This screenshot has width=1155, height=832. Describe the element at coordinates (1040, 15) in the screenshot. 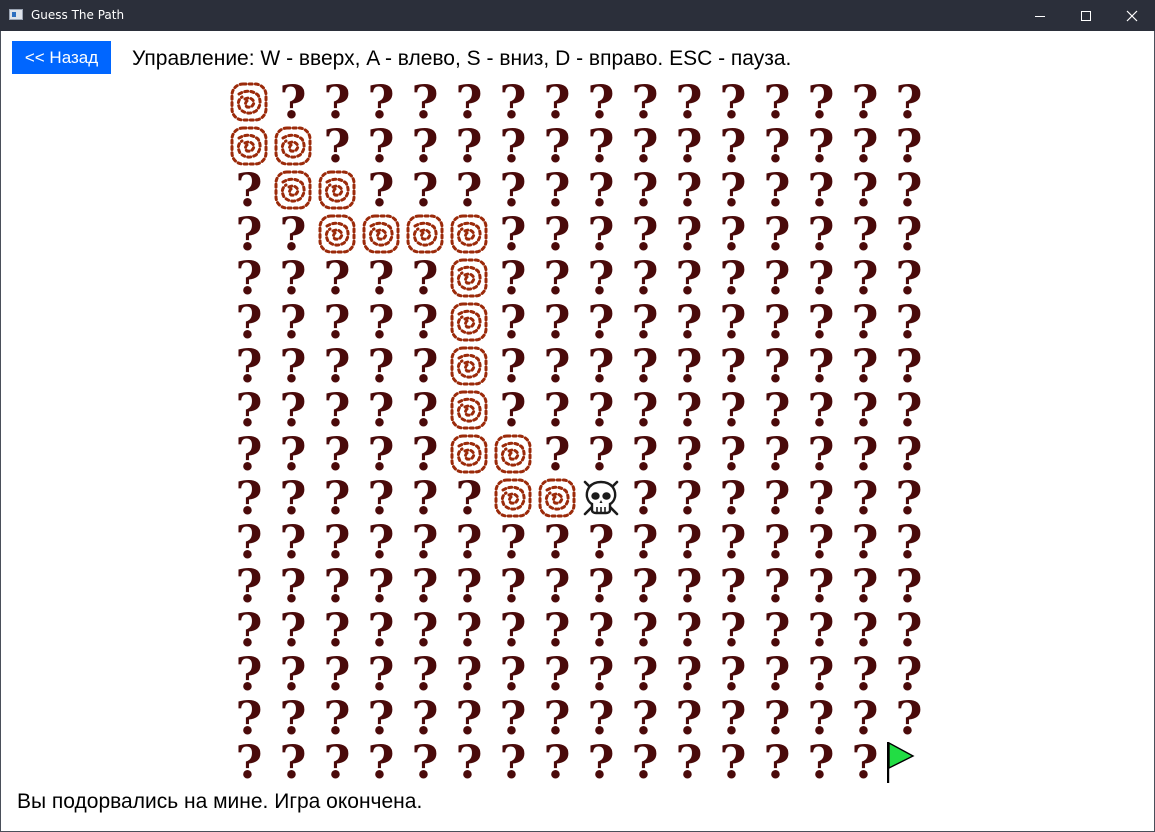

I see `minimize-button` at that location.